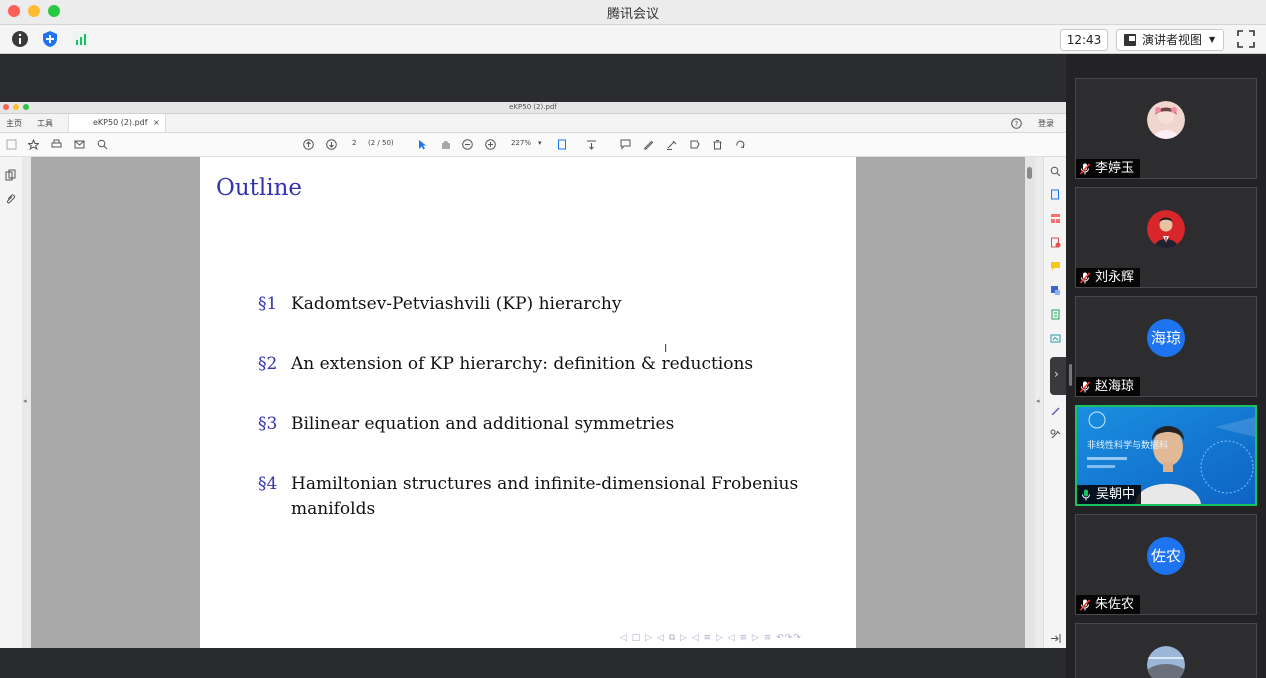 The width and height of the screenshot is (1266, 678). Describe the element at coordinates (79, 144) in the screenshot. I see `mail-icon` at that location.